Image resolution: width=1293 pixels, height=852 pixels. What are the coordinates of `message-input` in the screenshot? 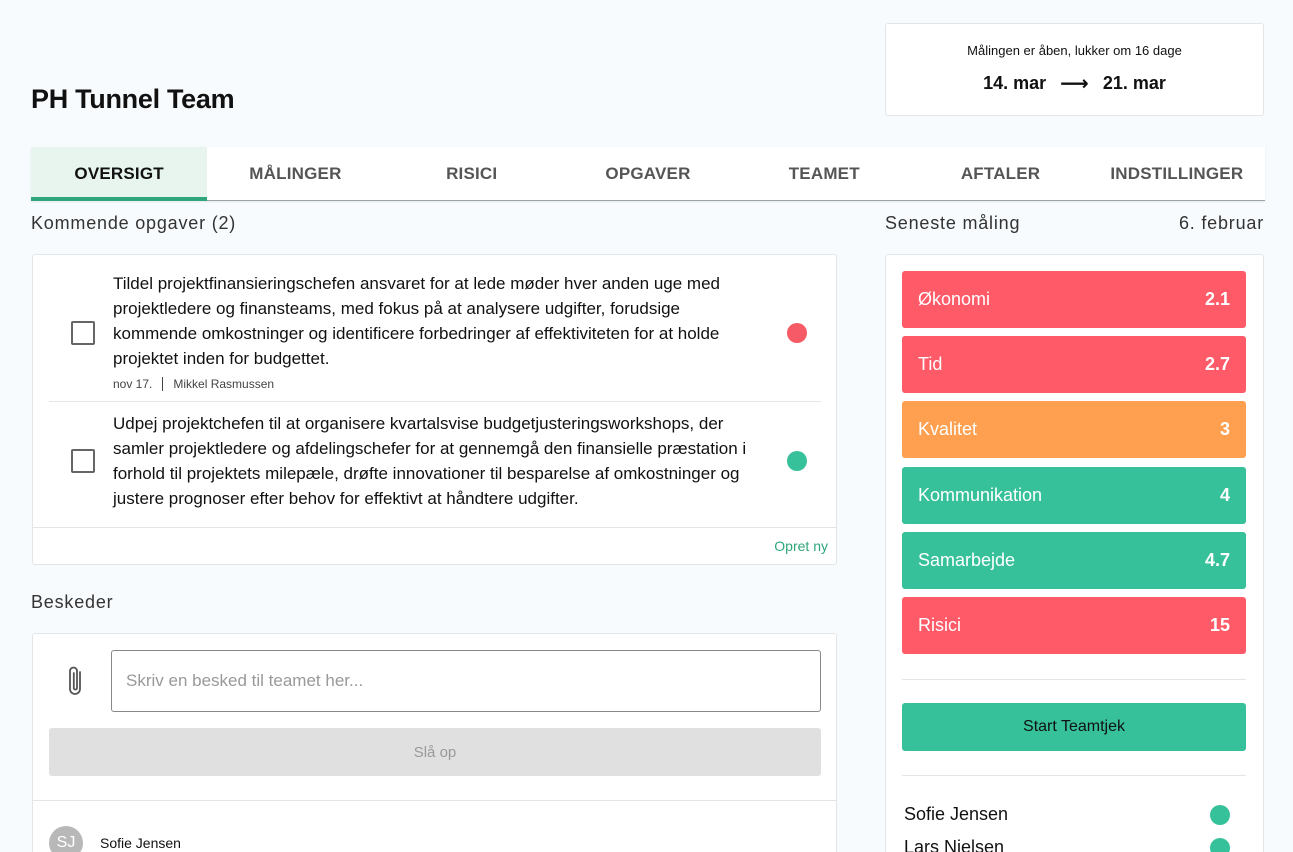 It's located at (466, 681).